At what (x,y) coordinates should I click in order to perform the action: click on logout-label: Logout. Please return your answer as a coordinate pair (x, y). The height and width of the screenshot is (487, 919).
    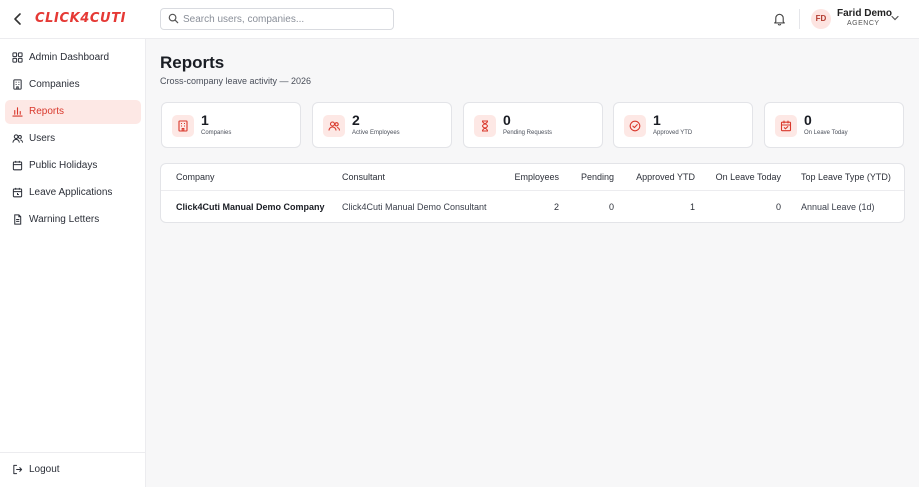
    Looking at the image, I should click on (44, 469).